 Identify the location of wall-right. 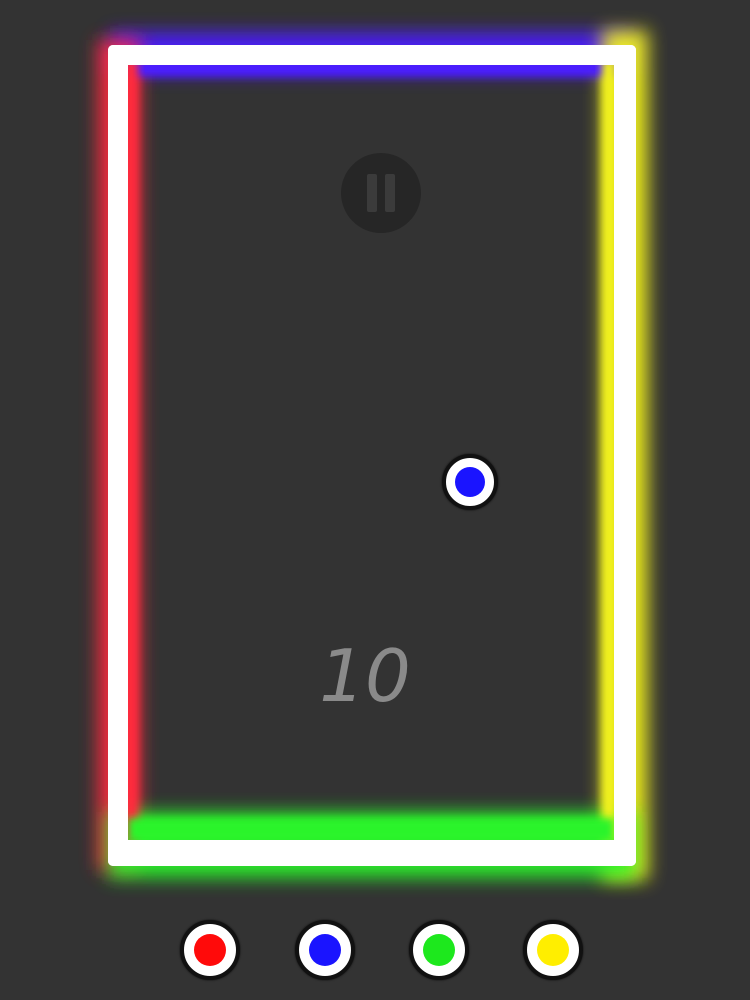
(625, 455).